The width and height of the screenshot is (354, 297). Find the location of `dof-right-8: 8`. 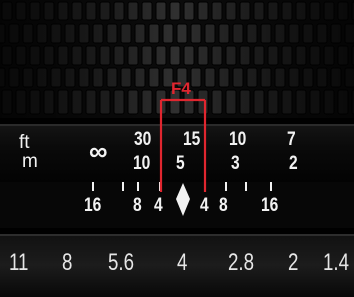

dof-right-8: 8 is located at coordinates (223, 205).